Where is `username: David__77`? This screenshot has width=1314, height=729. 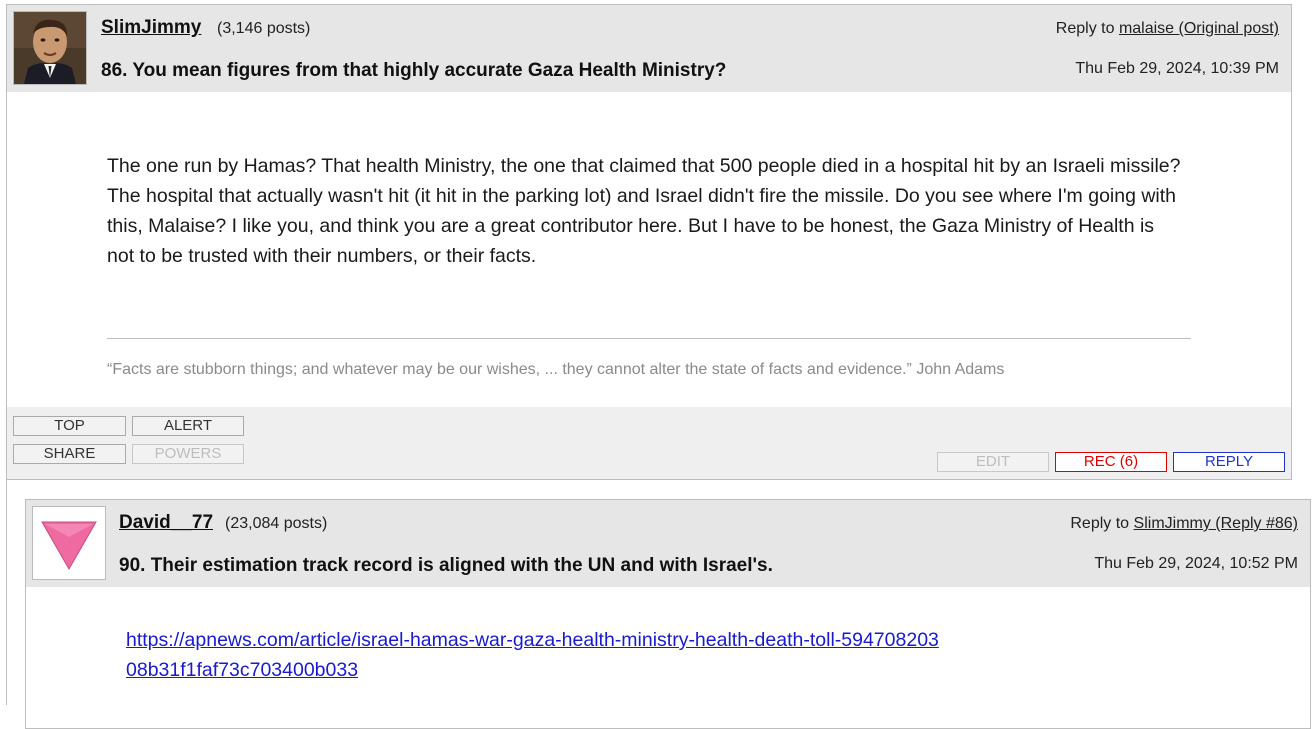 username: David__77 is located at coordinates (166, 523).